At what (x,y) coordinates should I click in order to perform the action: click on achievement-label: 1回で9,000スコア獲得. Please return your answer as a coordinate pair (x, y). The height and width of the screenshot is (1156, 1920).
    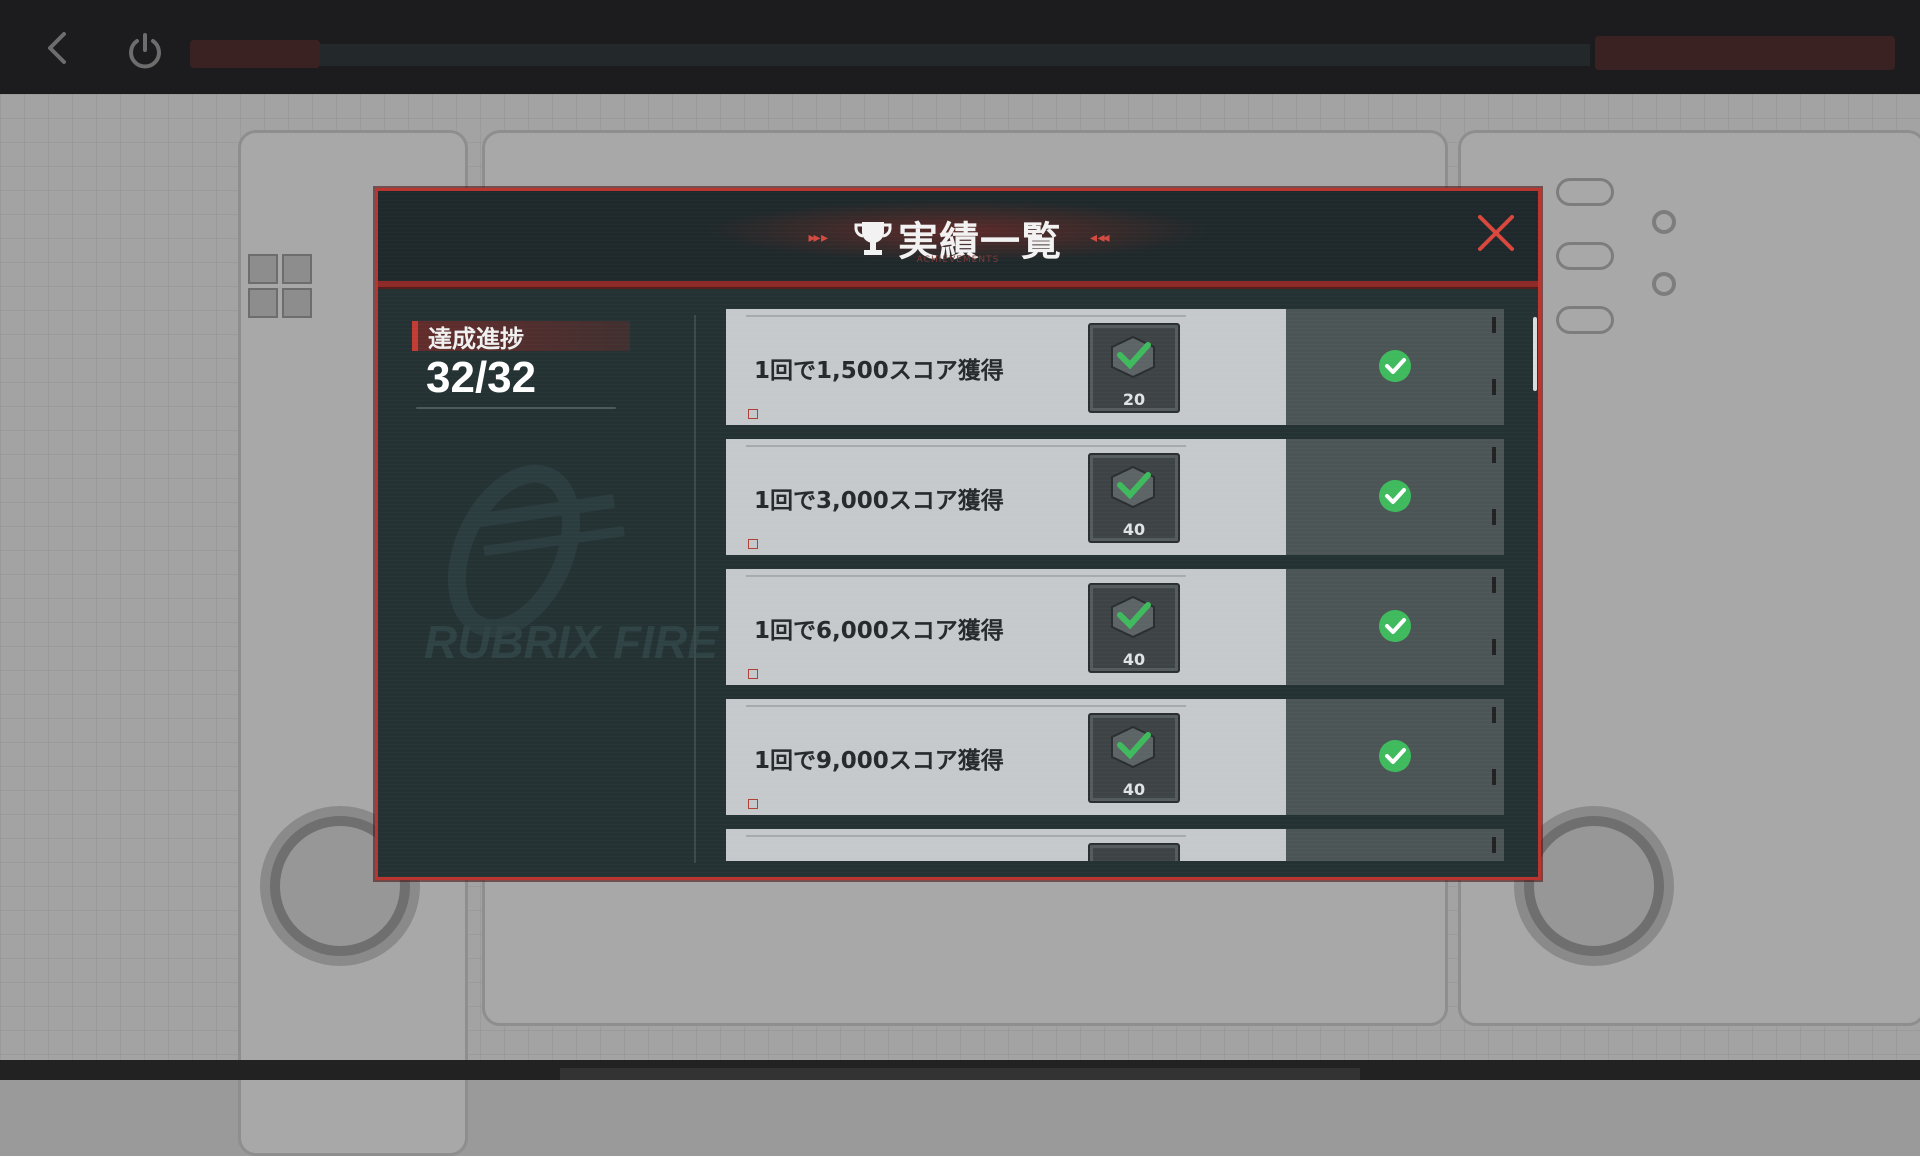
    Looking at the image, I should click on (879, 761).